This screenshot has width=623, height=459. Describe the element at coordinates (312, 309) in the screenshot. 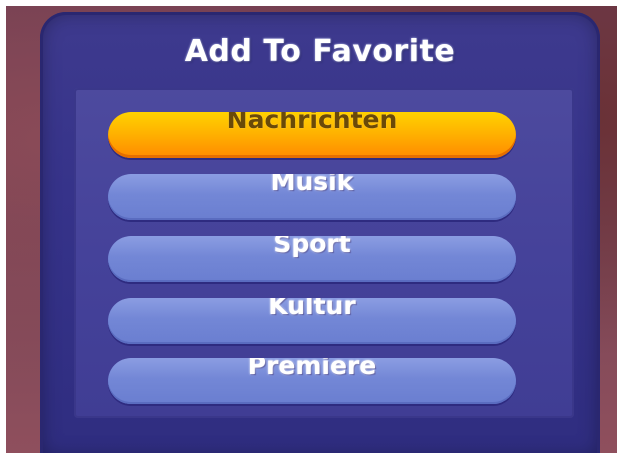

I see `favorite-group-label: Kultur` at that location.